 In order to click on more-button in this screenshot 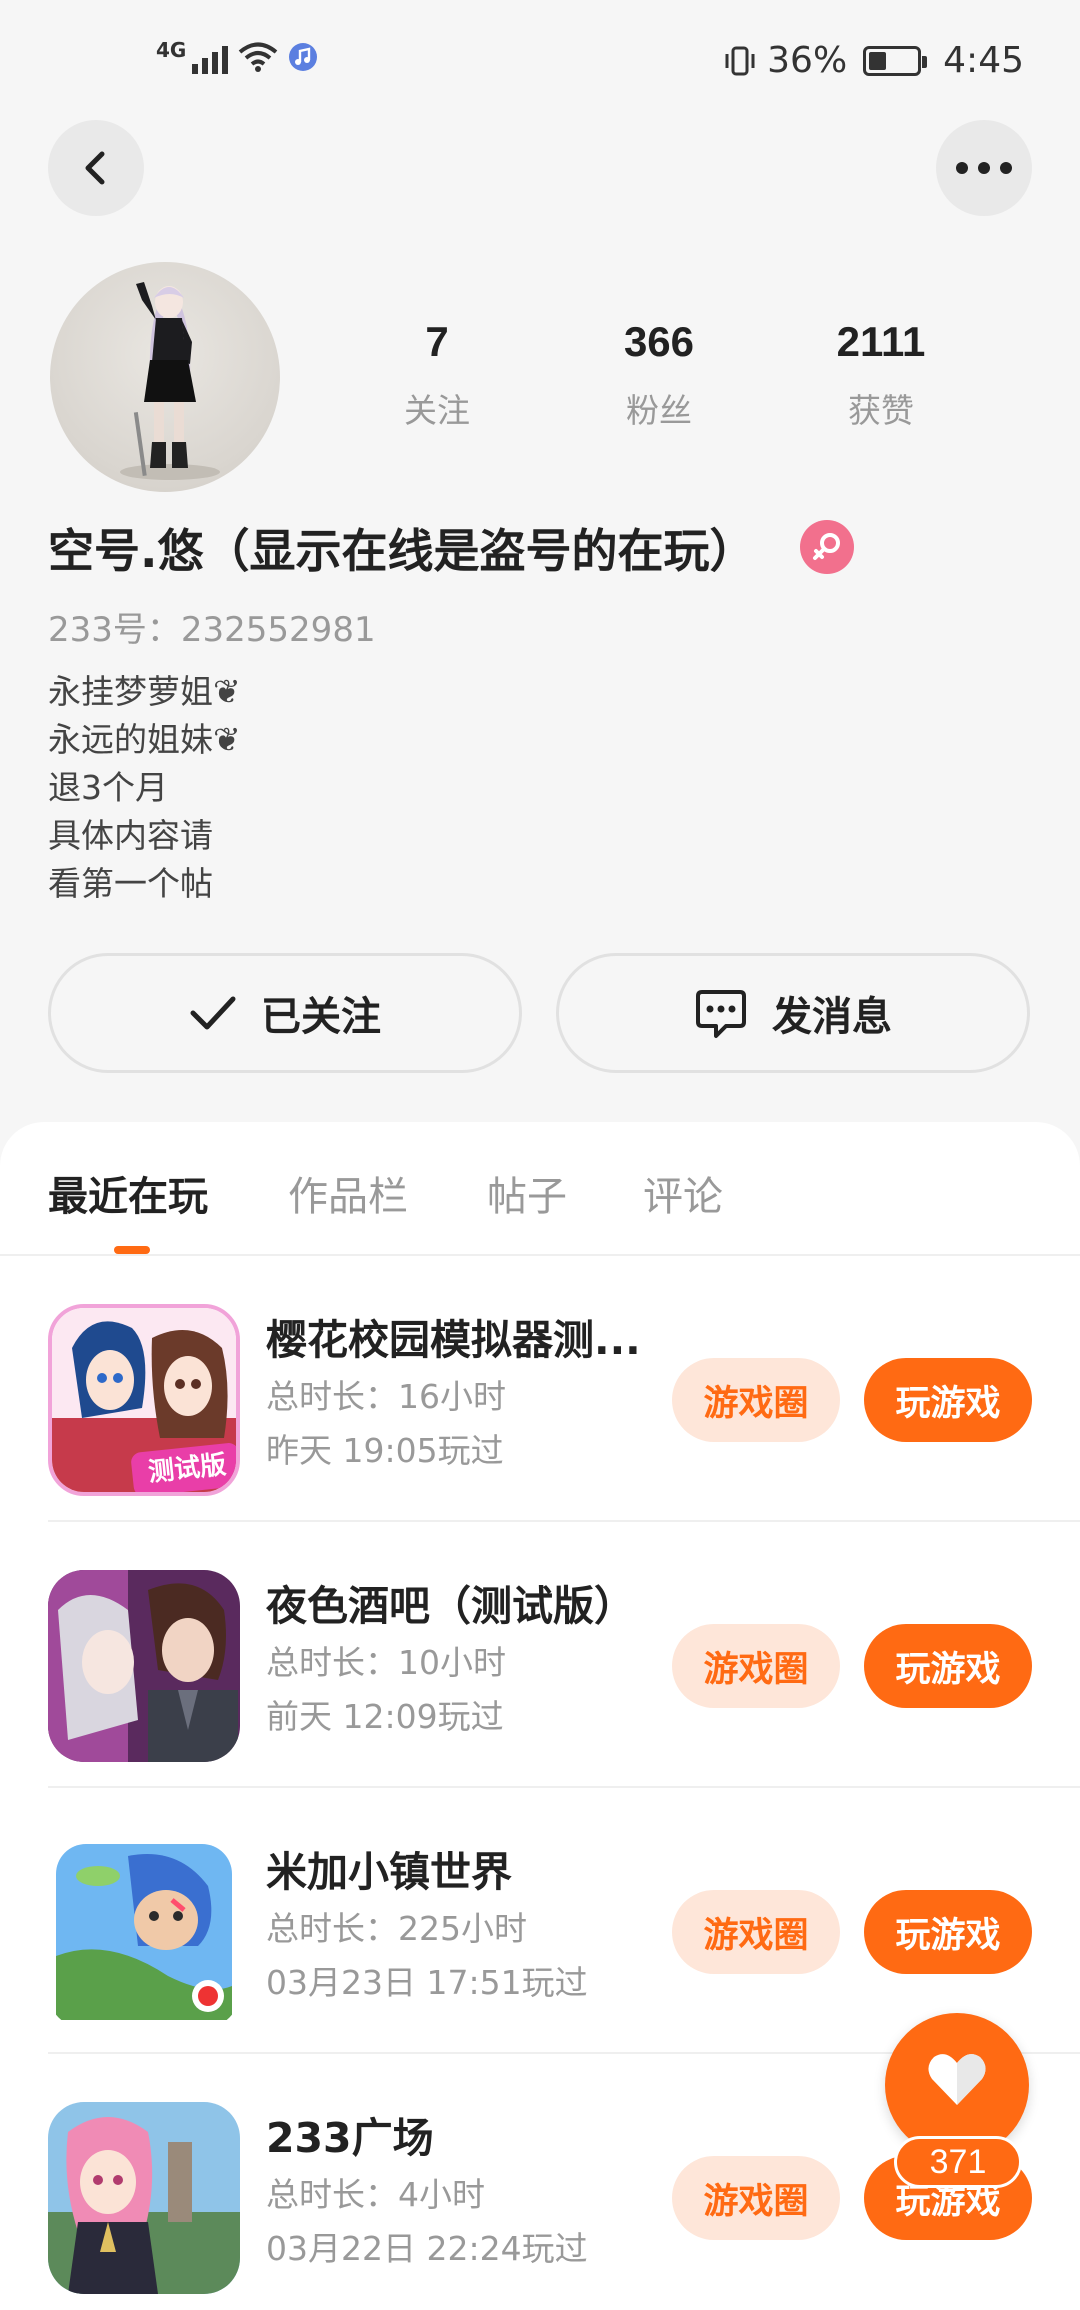, I will do `click(984, 168)`.